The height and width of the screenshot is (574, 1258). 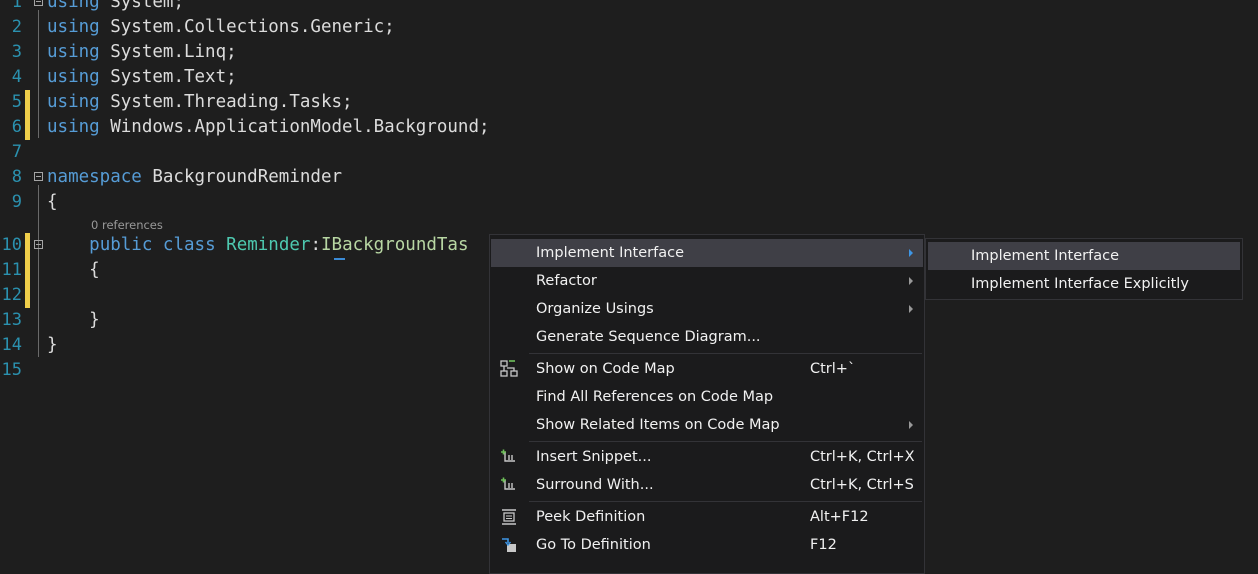 I want to click on code-token: public, so click(x=121, y=245).